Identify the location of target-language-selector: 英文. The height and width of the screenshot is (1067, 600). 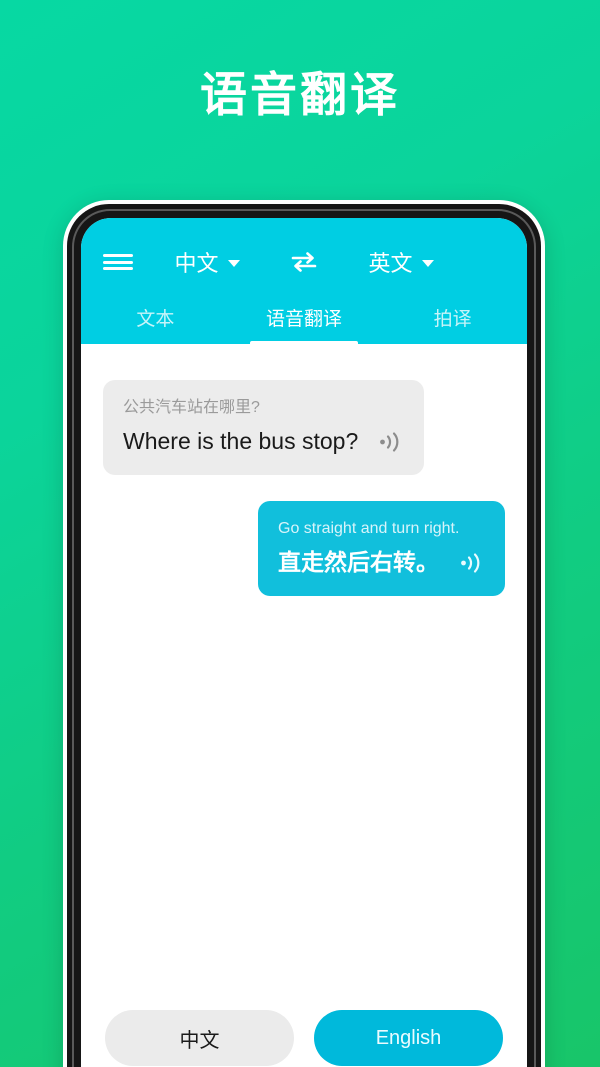
(401, 262).